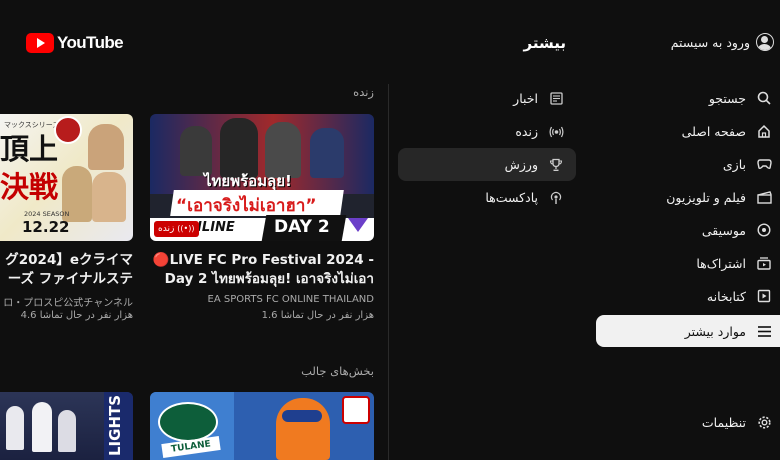 This screenshot has height=460, width=780. I want to click on nav-item-label: فیلم و تلویزیون, so click(706, 197).